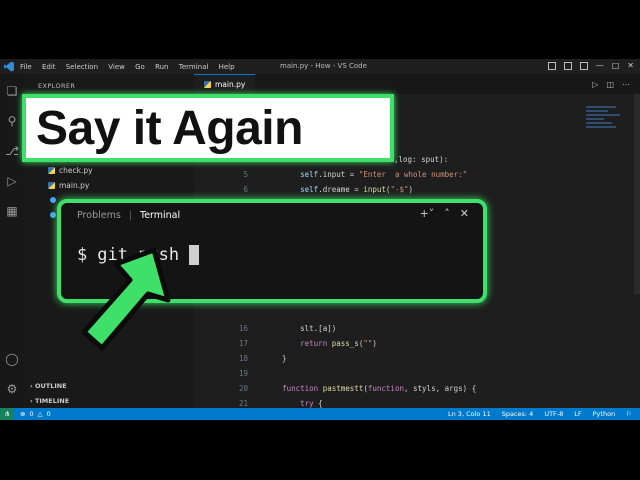  I want to click on code-line: self.dreame = input("-$"), so click(357, 189).